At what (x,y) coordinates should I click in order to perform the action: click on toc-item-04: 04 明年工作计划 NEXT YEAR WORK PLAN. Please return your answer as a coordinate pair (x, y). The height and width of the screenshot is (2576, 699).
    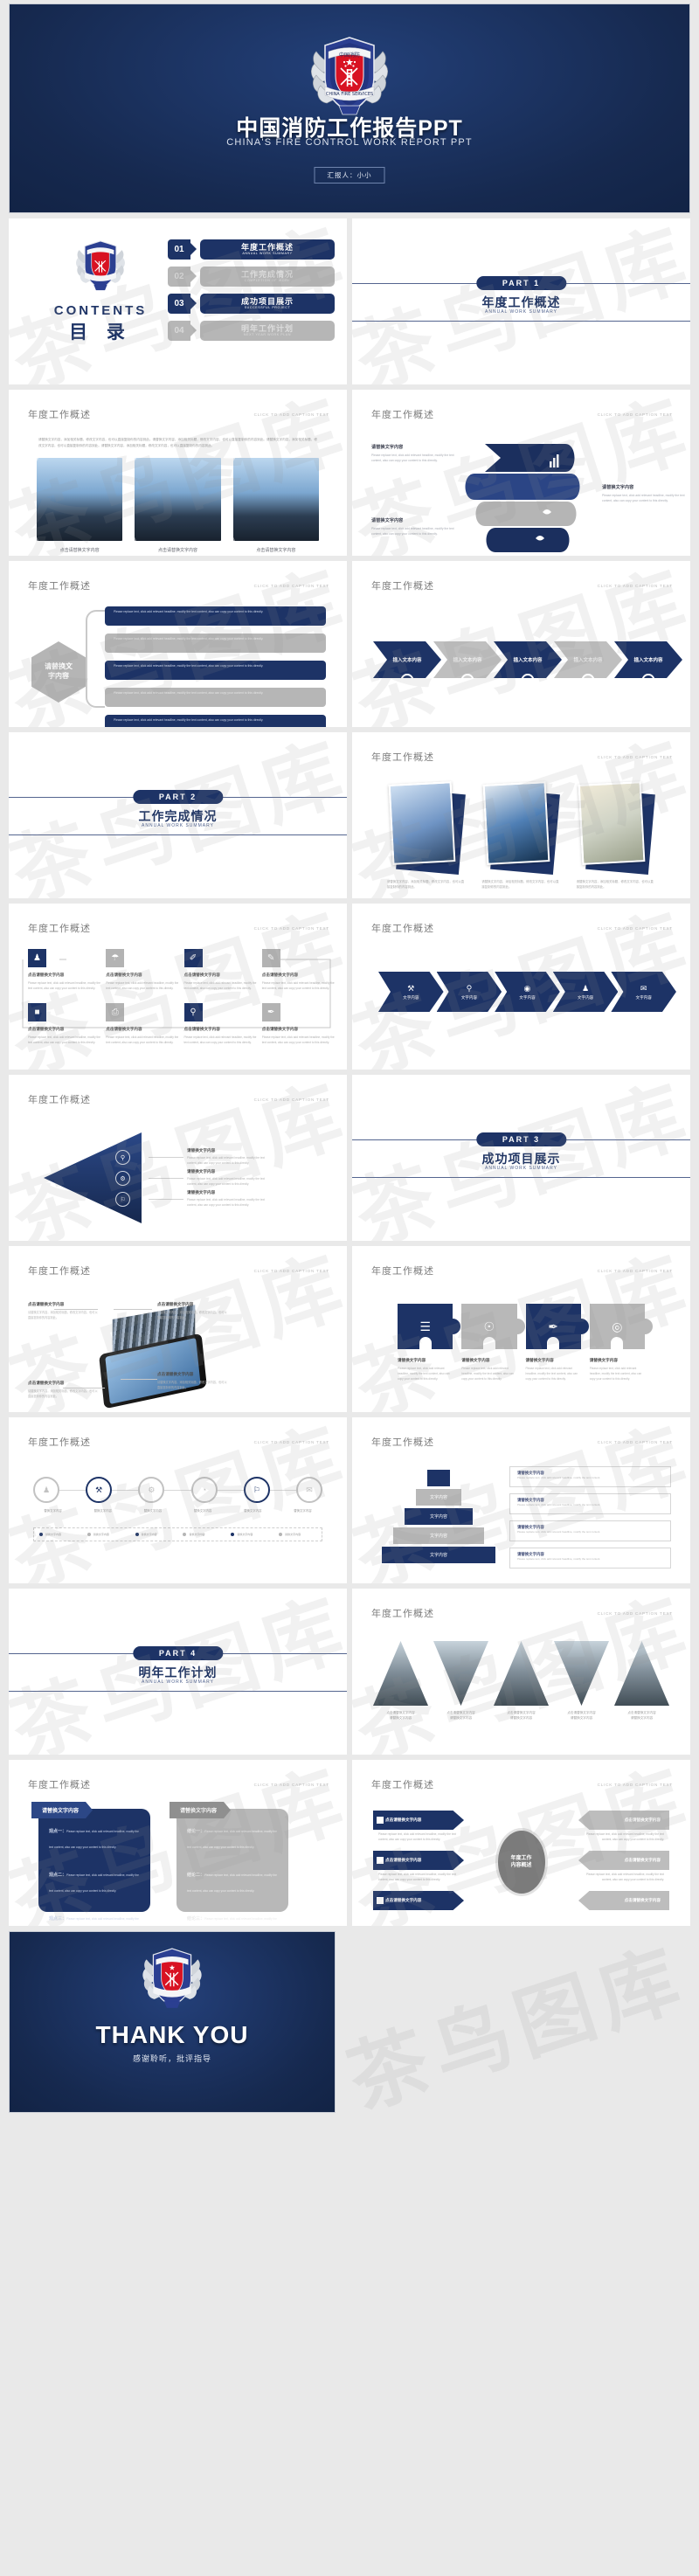
    Looking at the image, I should click on (252, 331).